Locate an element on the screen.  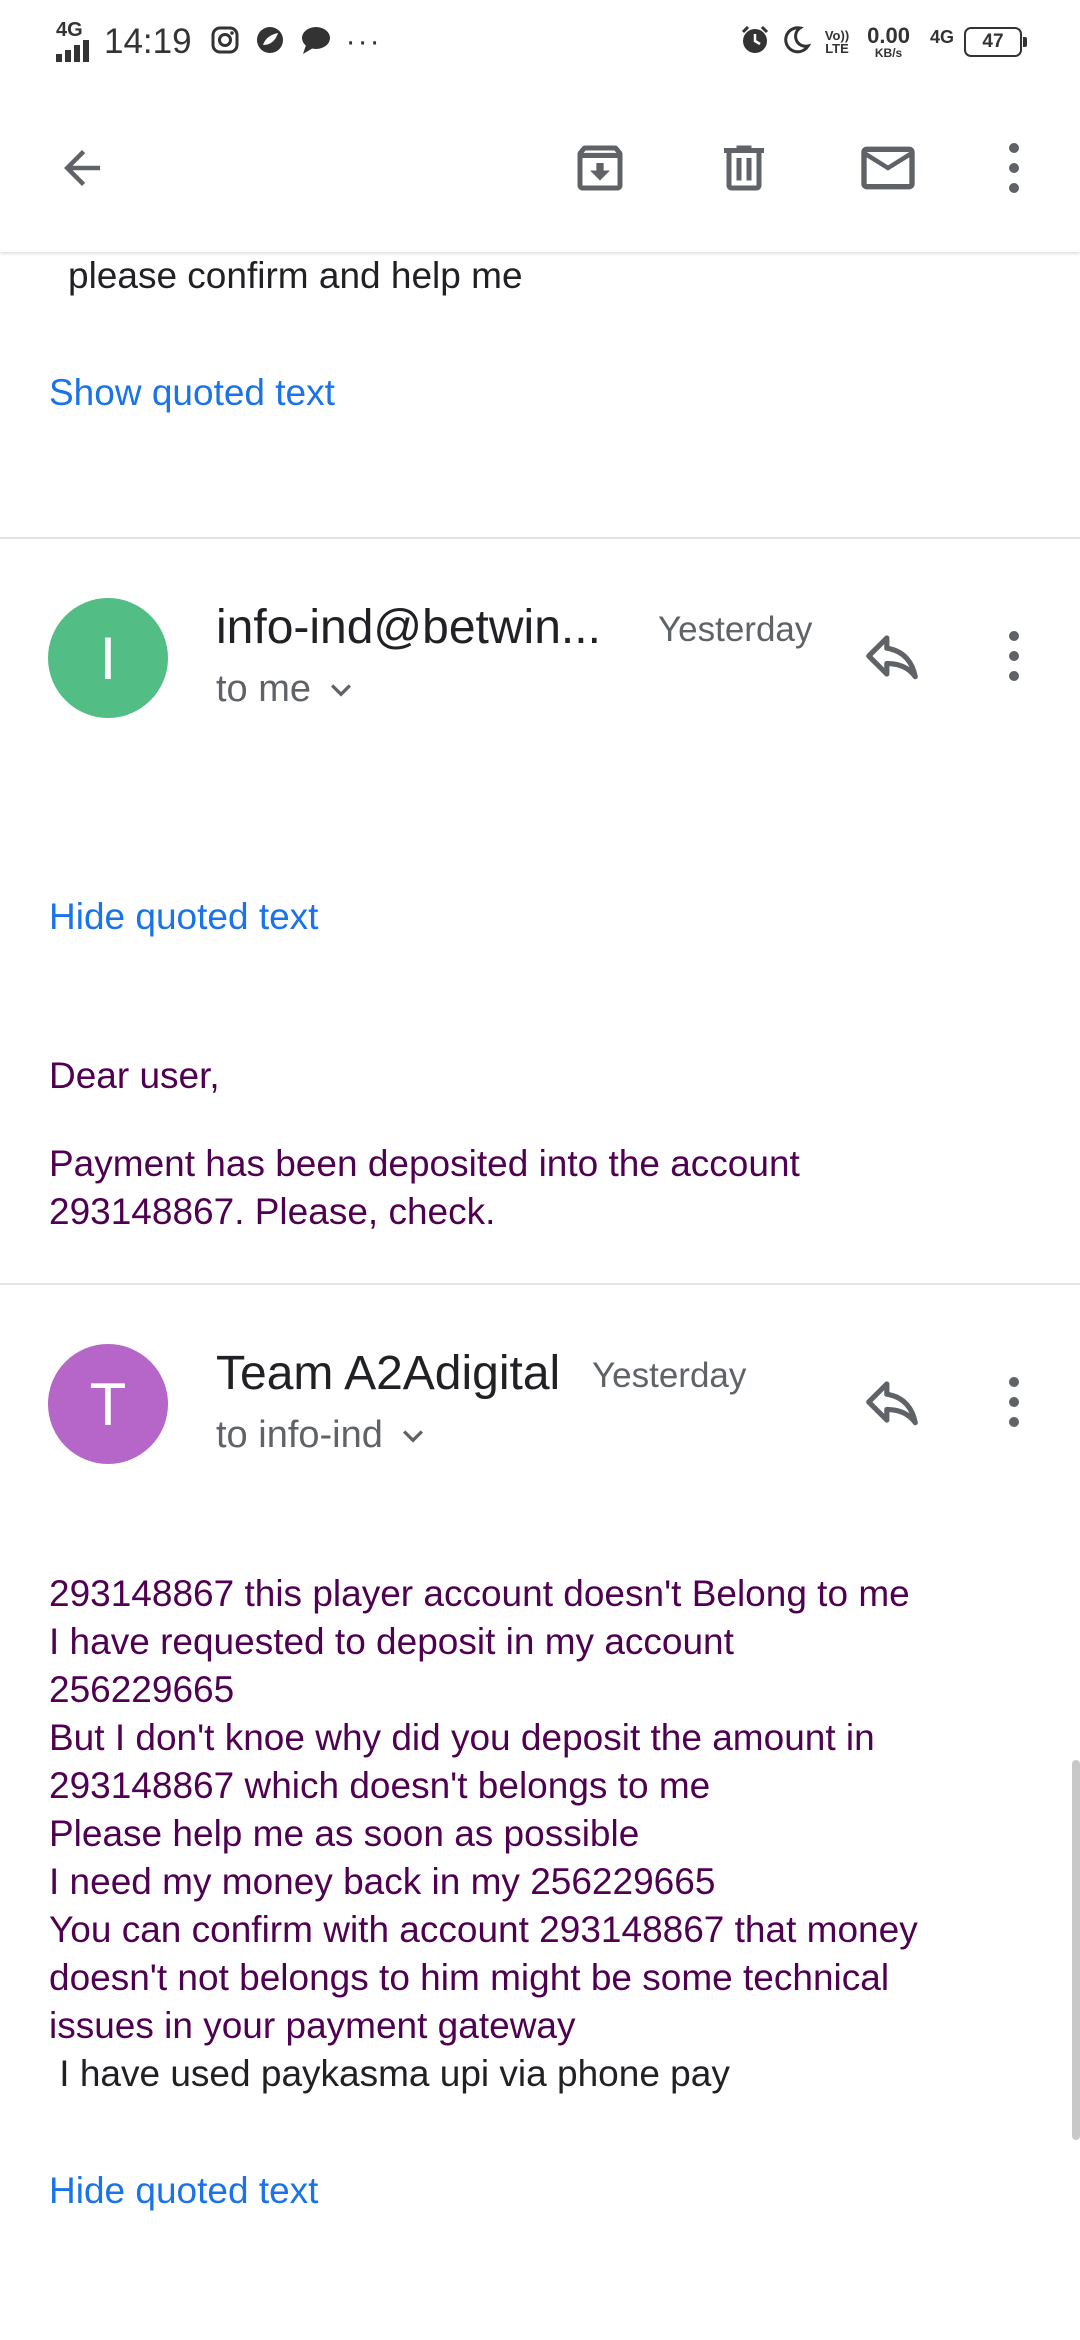
network-speed: 0.00 KB/s is located at coordinates (888, 41).